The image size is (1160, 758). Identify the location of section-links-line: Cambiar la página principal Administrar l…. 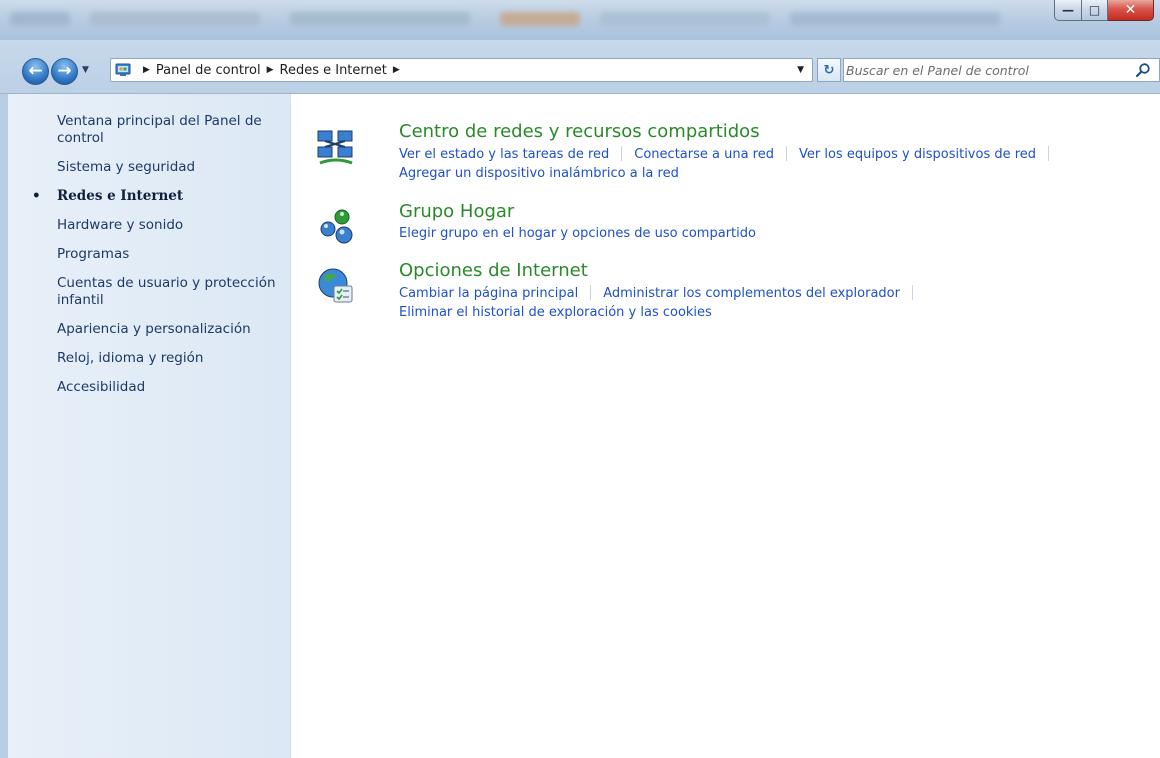
(662, 293).